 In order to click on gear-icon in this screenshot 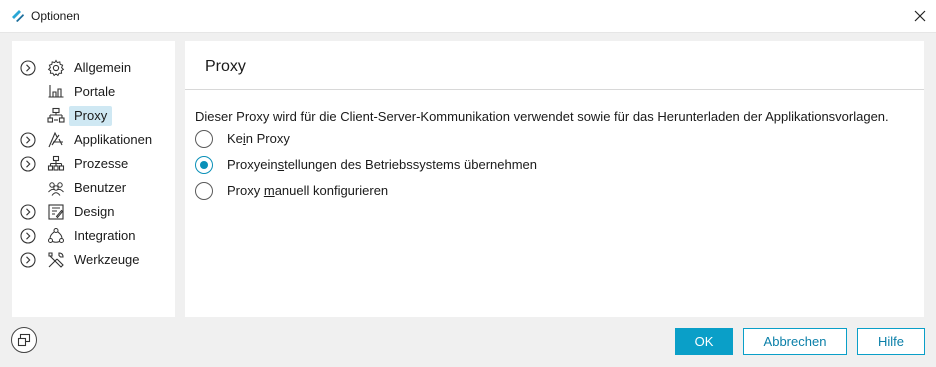, I will do `click(56, 68)`.